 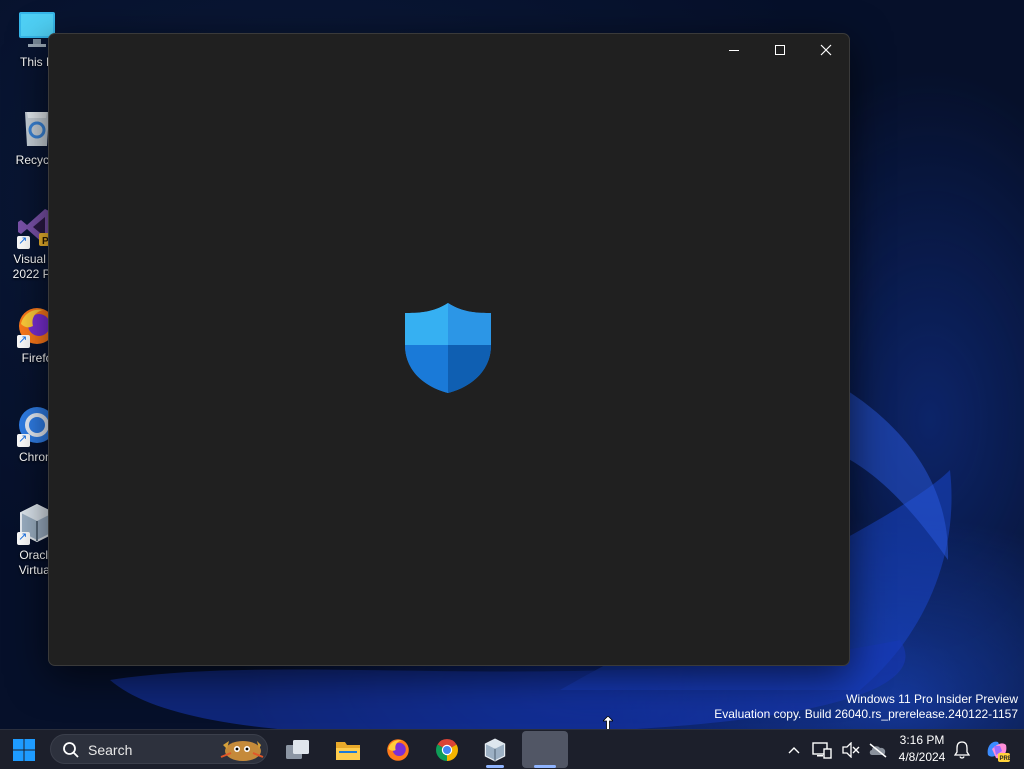 I want to click on file-explorer-icon, so click(x=348, y=750).